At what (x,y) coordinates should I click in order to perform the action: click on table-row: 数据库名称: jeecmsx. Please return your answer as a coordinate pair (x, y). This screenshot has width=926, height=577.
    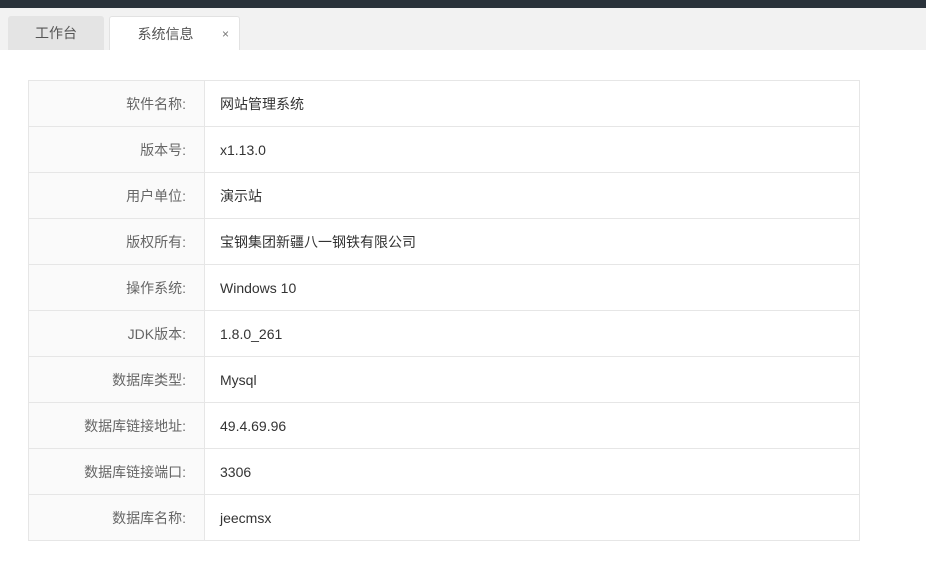
    Looking at the image, I should click on (444, 517).